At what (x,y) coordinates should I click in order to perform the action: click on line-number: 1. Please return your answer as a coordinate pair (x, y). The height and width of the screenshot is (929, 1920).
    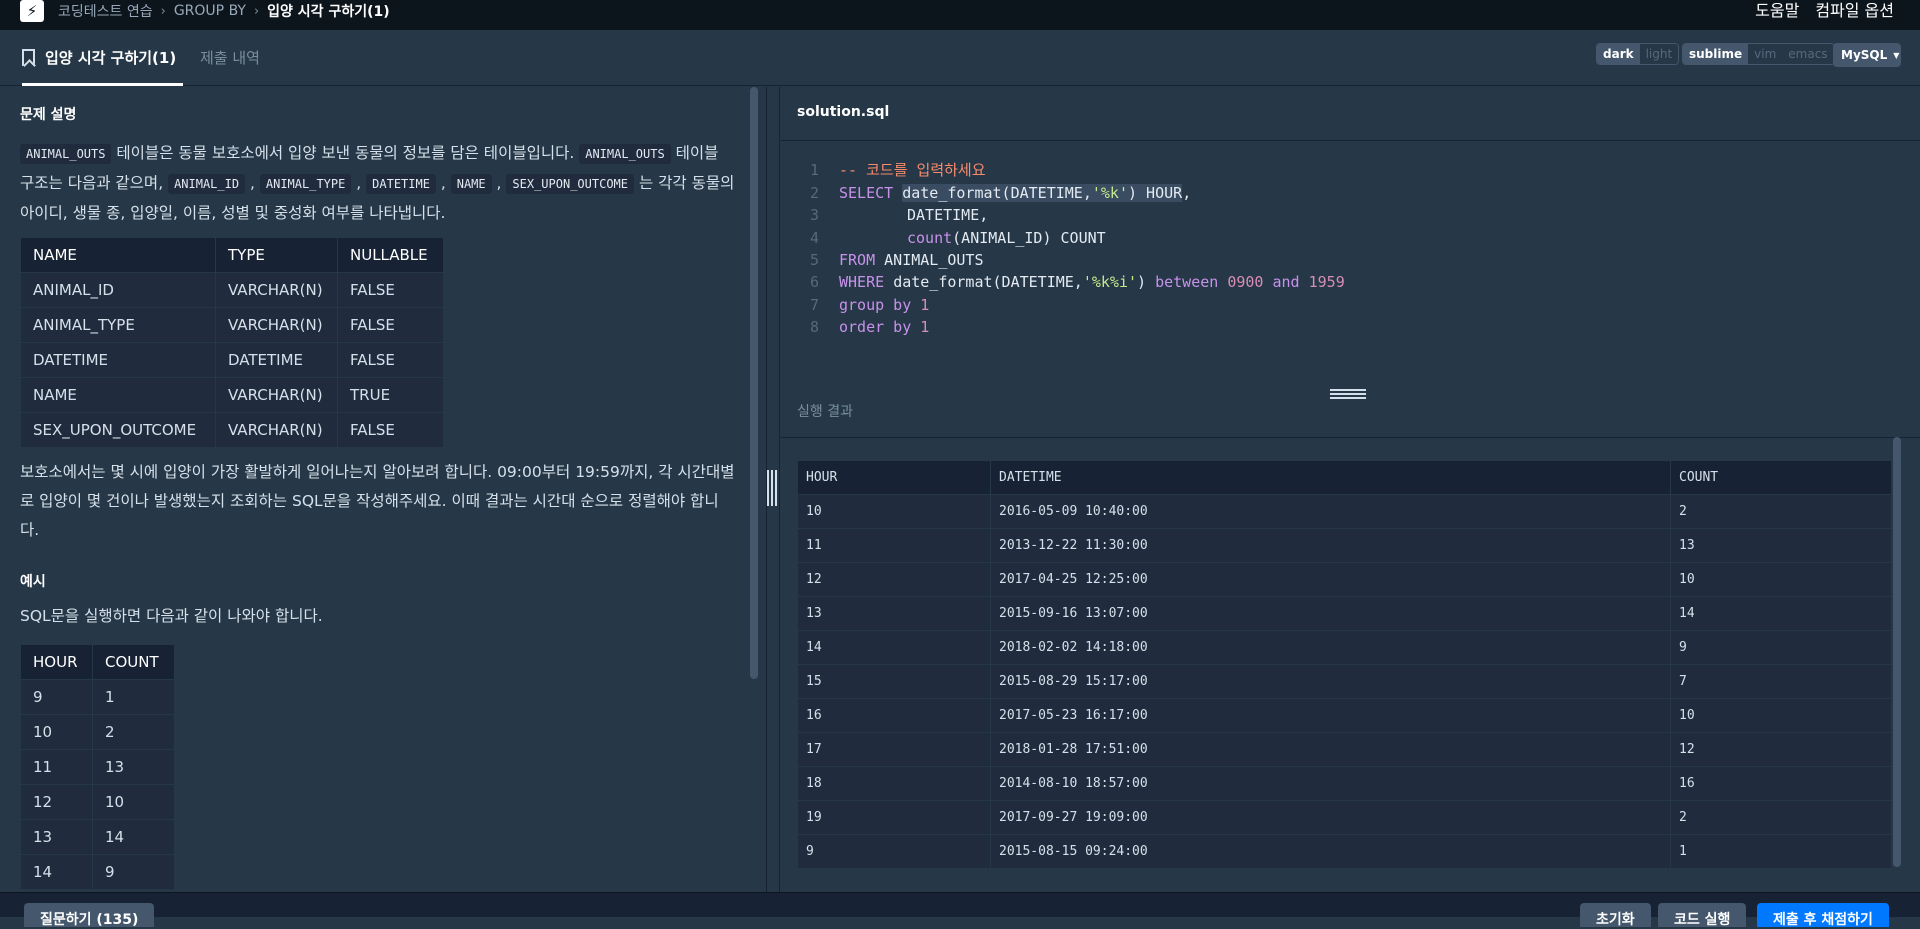
    Looking at the image, I should click on (814, 170).